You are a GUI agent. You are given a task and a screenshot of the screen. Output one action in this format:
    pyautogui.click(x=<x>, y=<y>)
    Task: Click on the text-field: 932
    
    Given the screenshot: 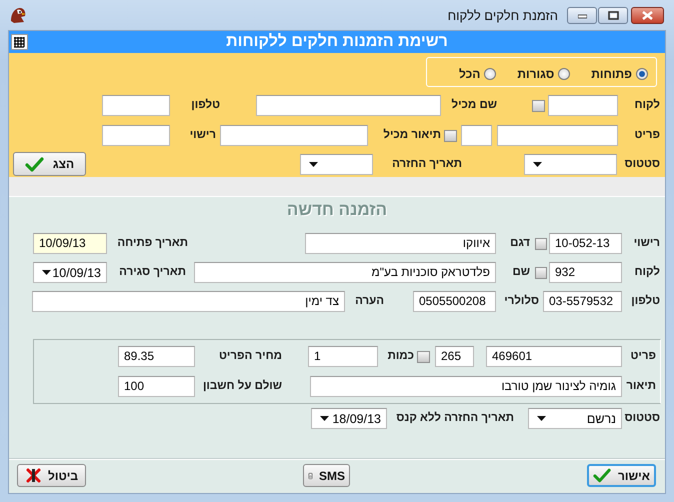 What is the action you would take?
    pyautogui.click(x=585, y=272)
    